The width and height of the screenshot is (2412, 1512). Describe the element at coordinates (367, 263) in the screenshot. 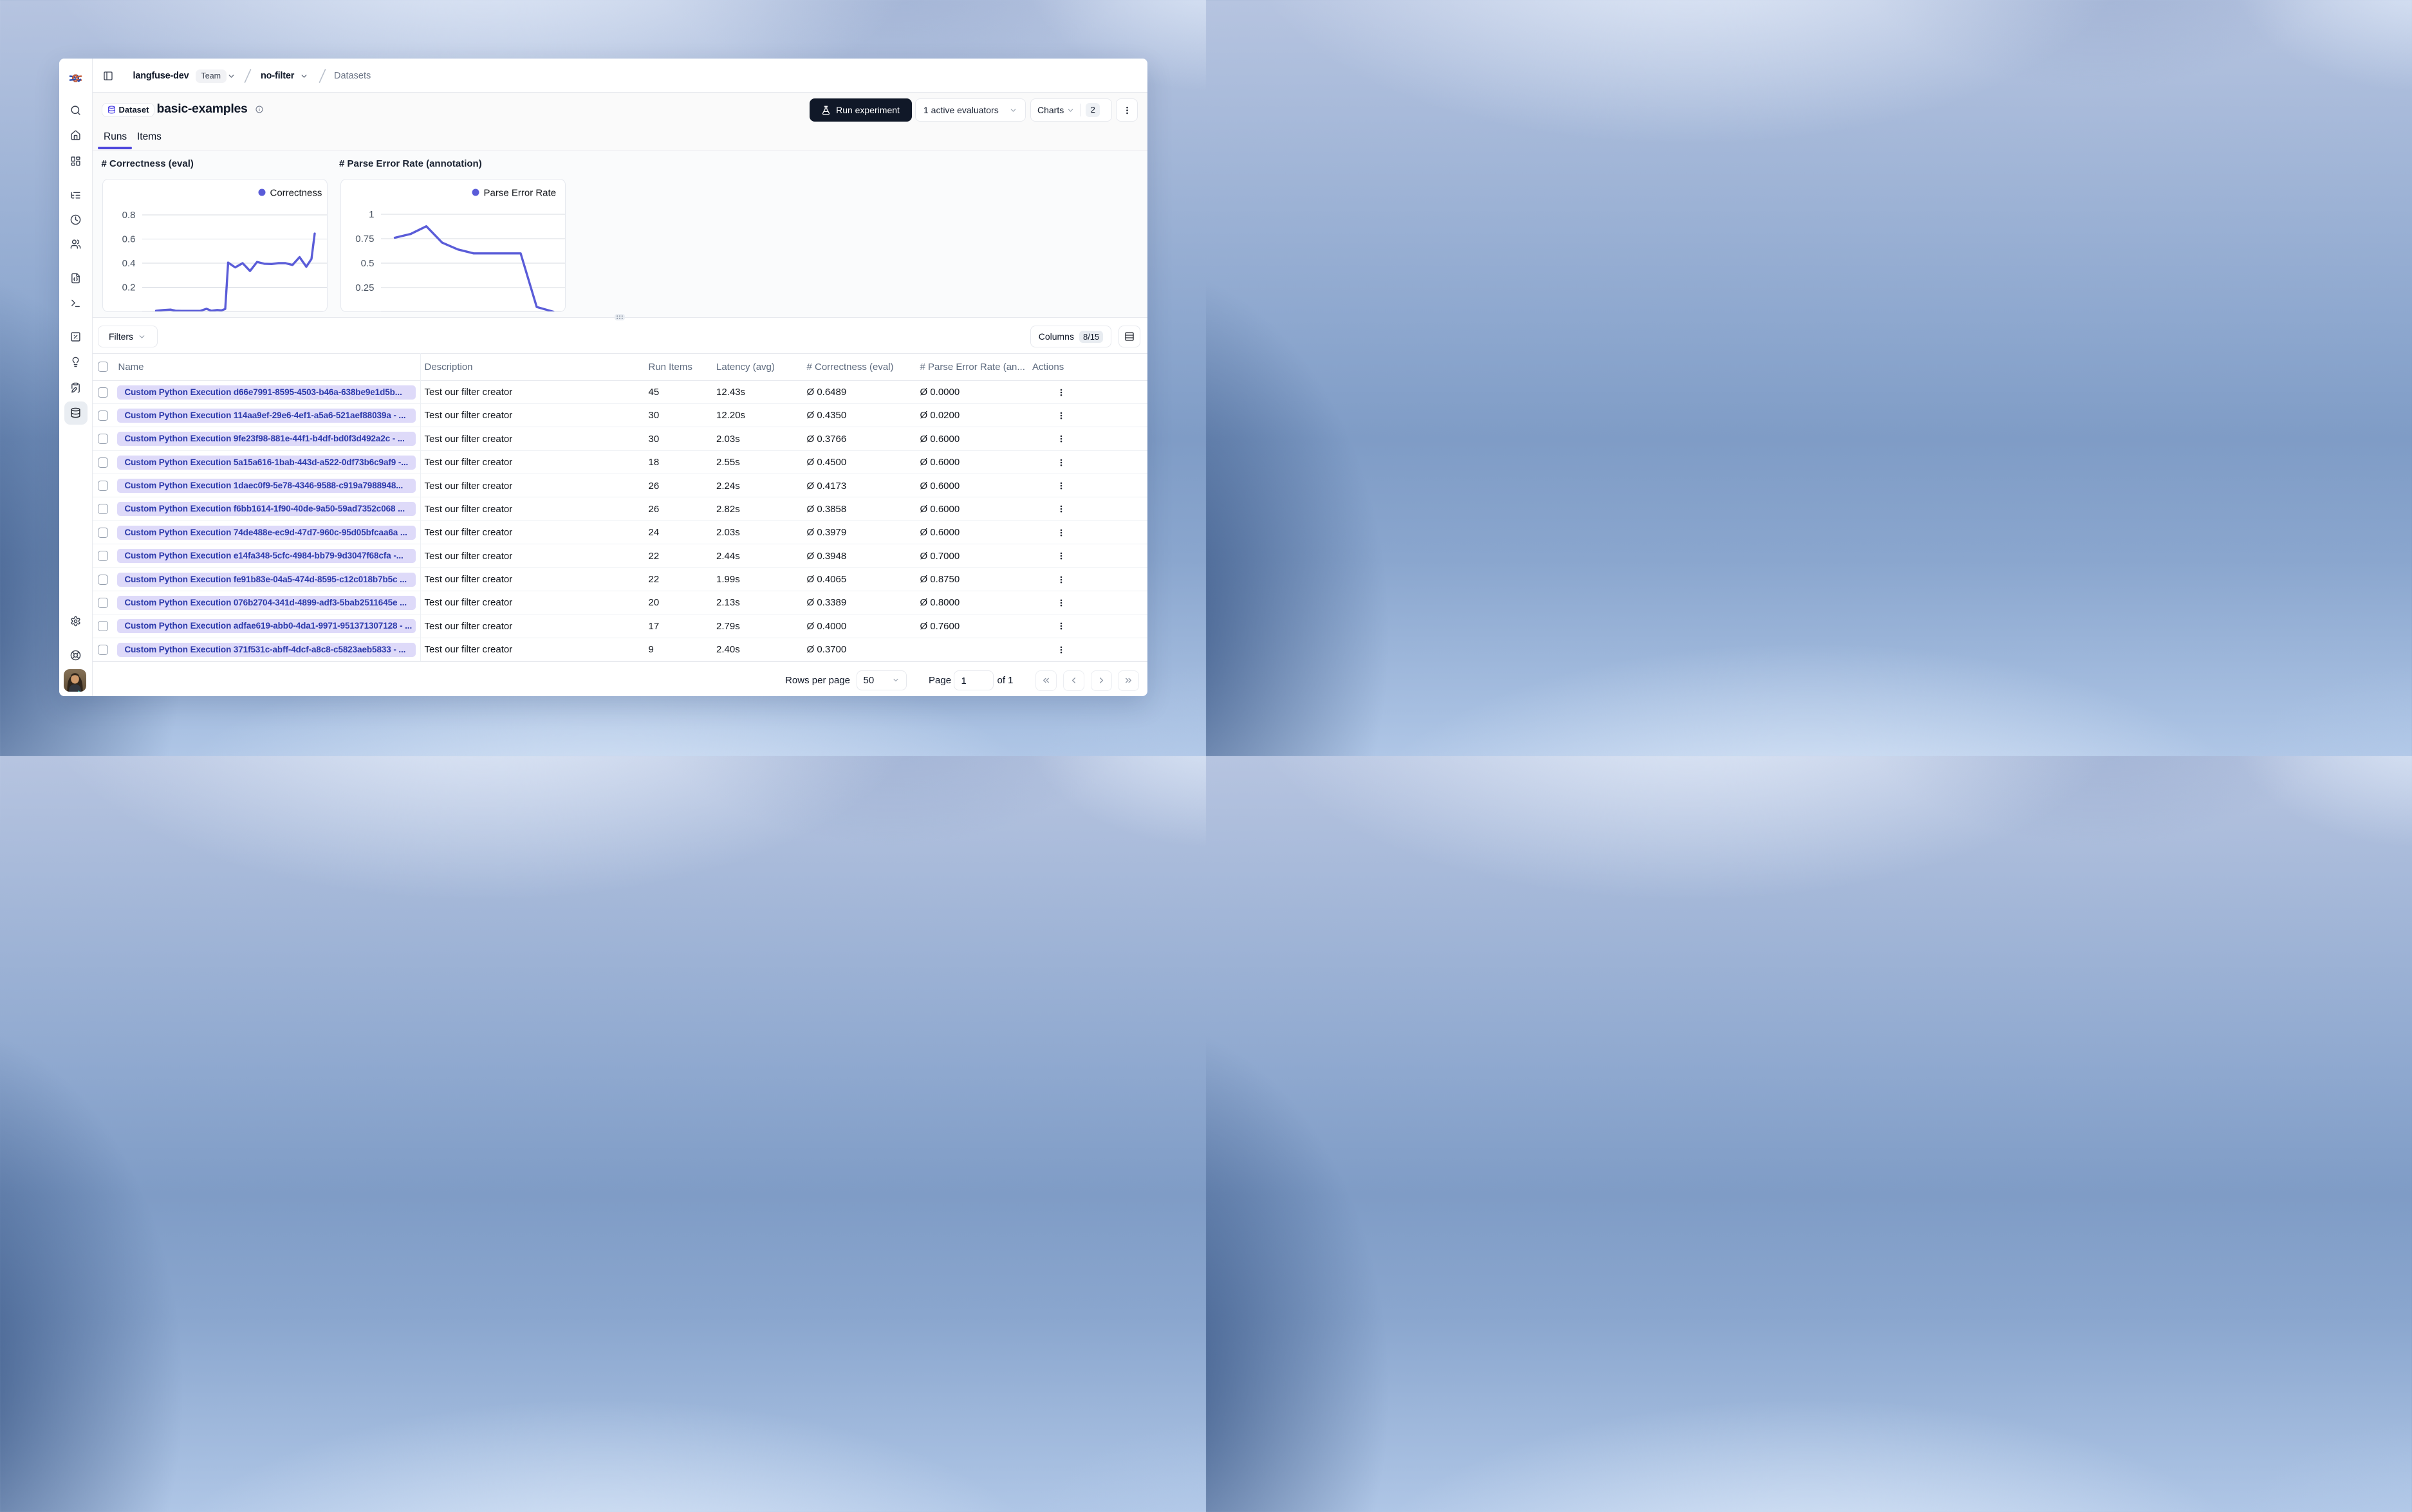

I see `svg-text: 0.5` at that location.